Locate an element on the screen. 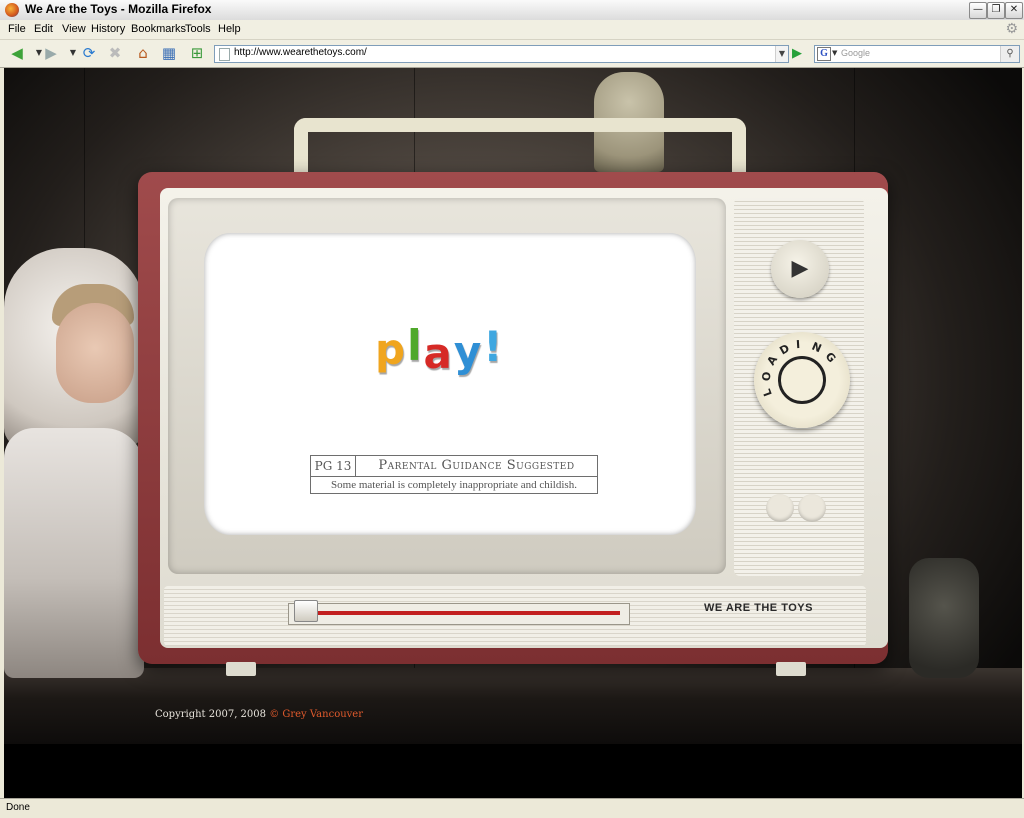 The image size is (1024, 818). back-button: ◀ is located at coordinates (17, 53).